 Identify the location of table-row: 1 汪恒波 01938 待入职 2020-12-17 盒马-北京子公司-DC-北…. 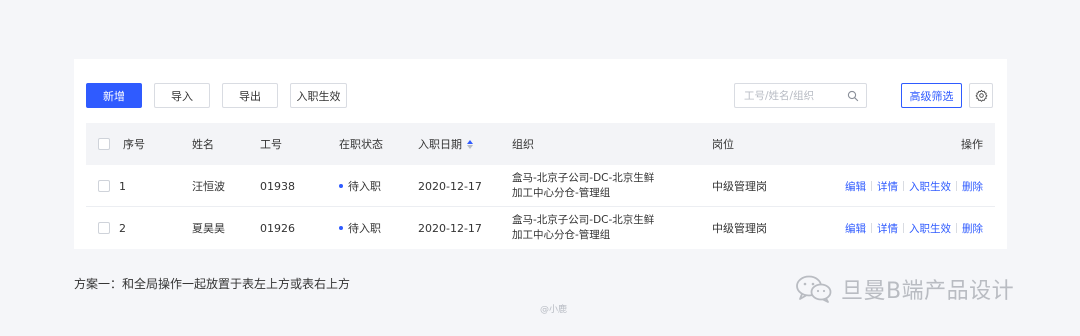
(540, 186).